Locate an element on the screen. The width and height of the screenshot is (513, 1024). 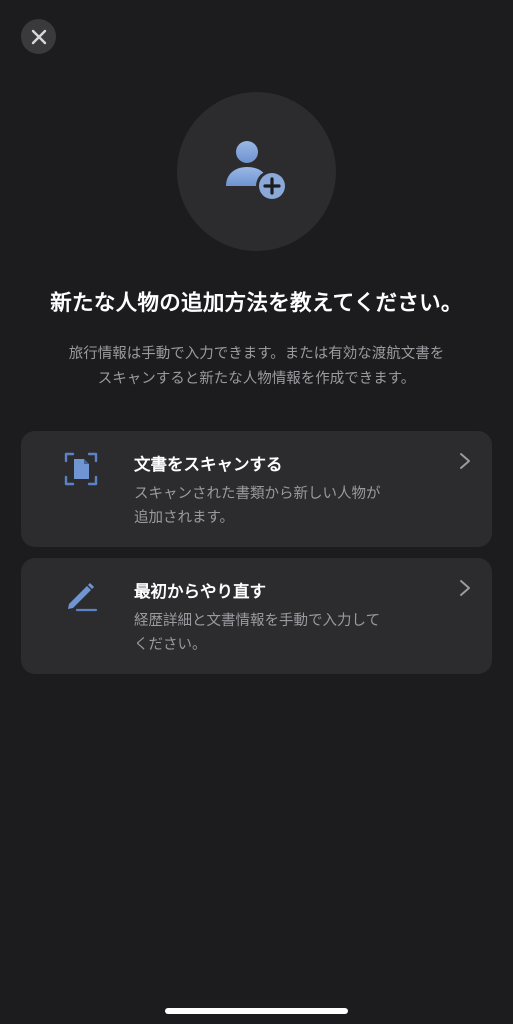
scan-document-option: 文書をスキャンする スキャンされた書類から新しい人物が 追加されます。 is located at coordinates (256, 489).